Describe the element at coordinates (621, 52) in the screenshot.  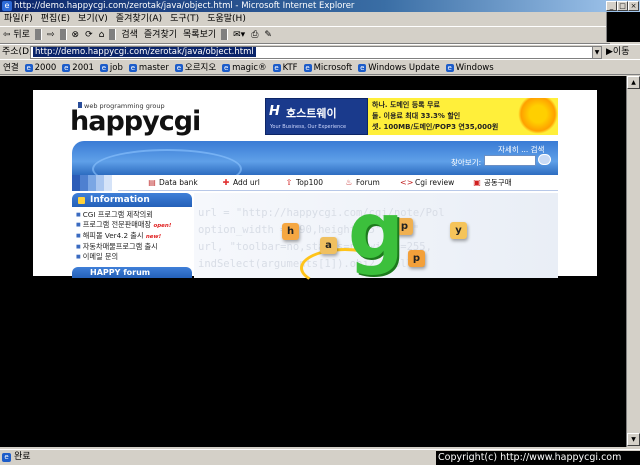
I see `go-label: 이동` at that location.